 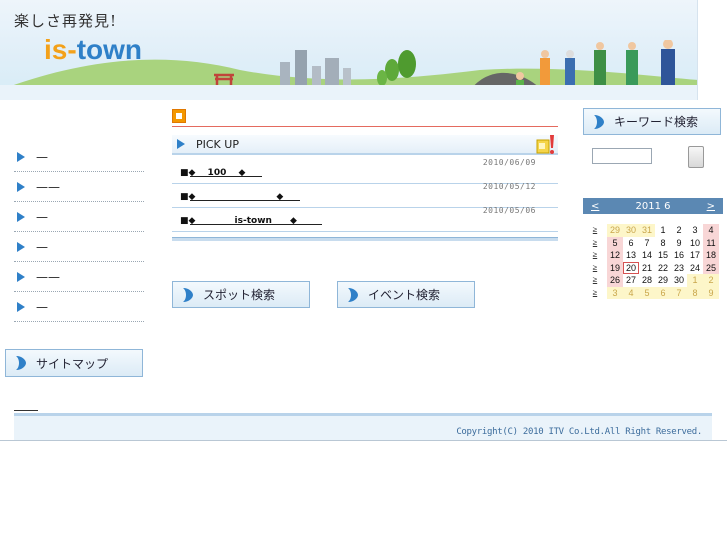 What do you see at coordinates (631, 255) in the screenshot?
I see `calendar-day: 13` at bounding box center [631, 255].